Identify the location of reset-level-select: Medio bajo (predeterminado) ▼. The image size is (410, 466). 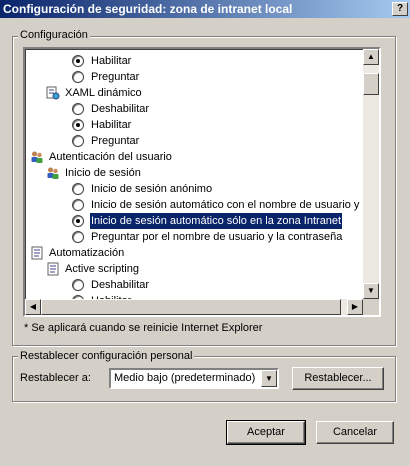
(194, 378).